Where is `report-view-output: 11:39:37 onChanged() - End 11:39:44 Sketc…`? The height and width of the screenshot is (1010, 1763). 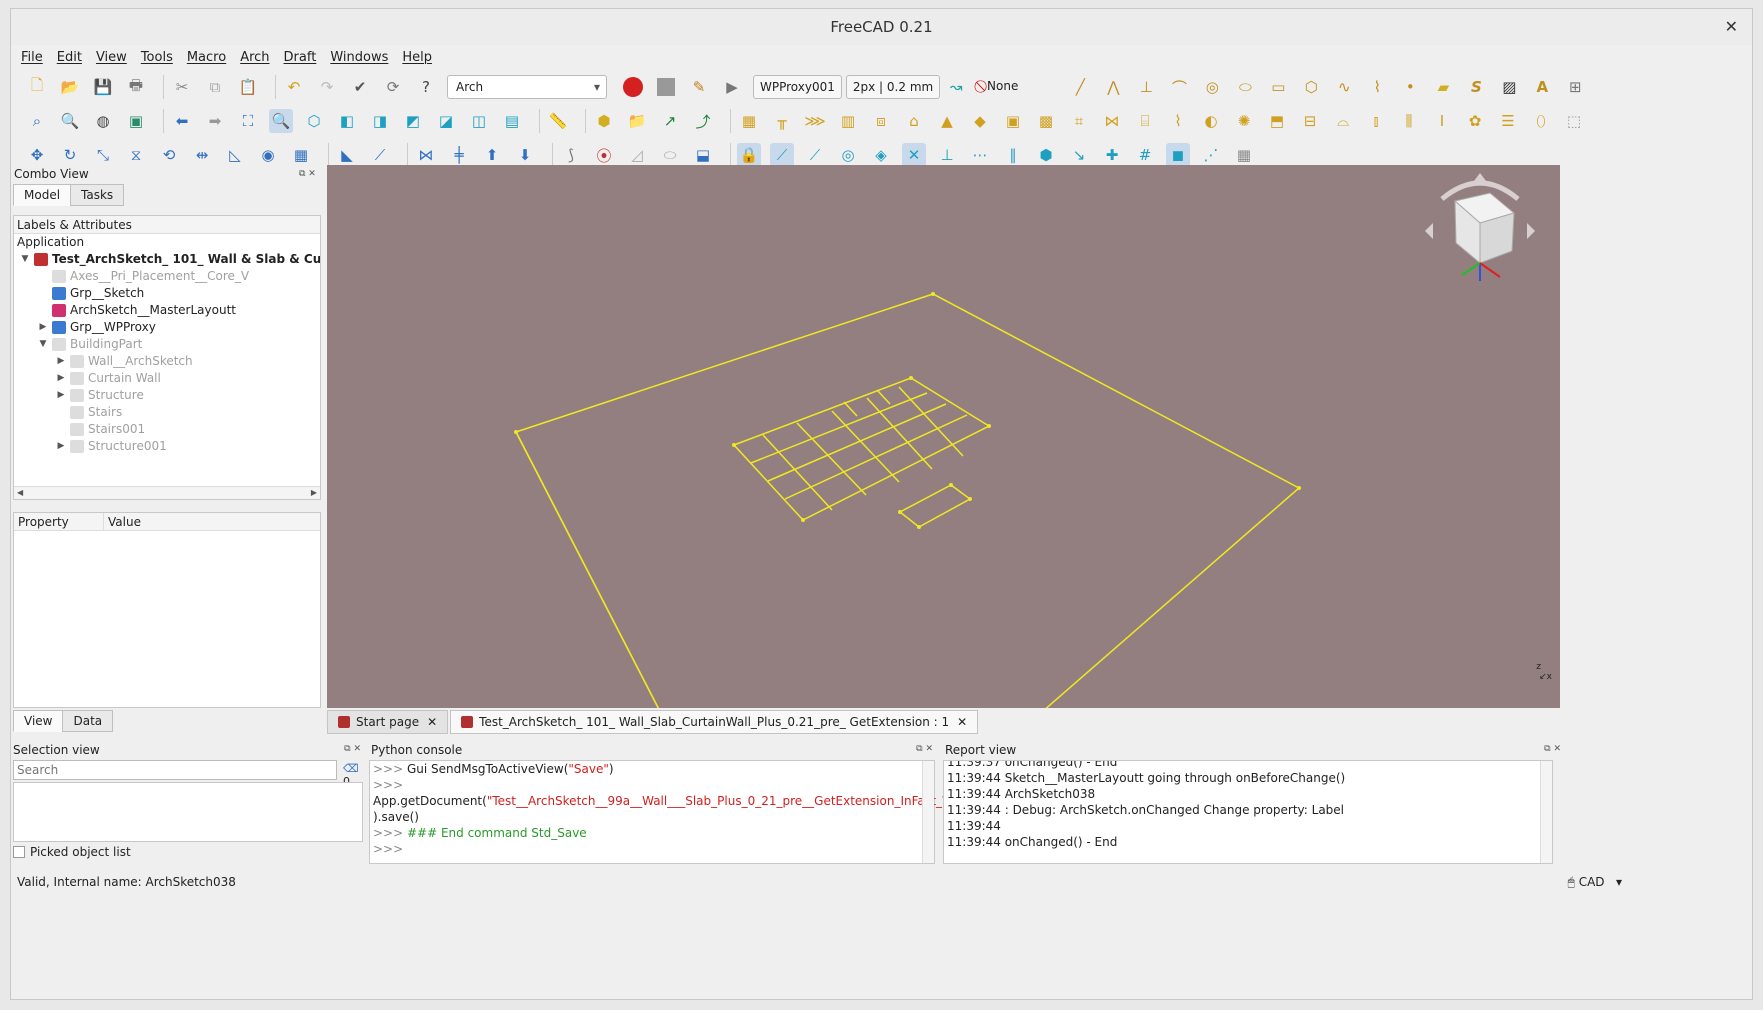
report-view-output: 11:39:37 onChanged() - End 11:39:44 Sketc… is located at coordinates (1248, 812).